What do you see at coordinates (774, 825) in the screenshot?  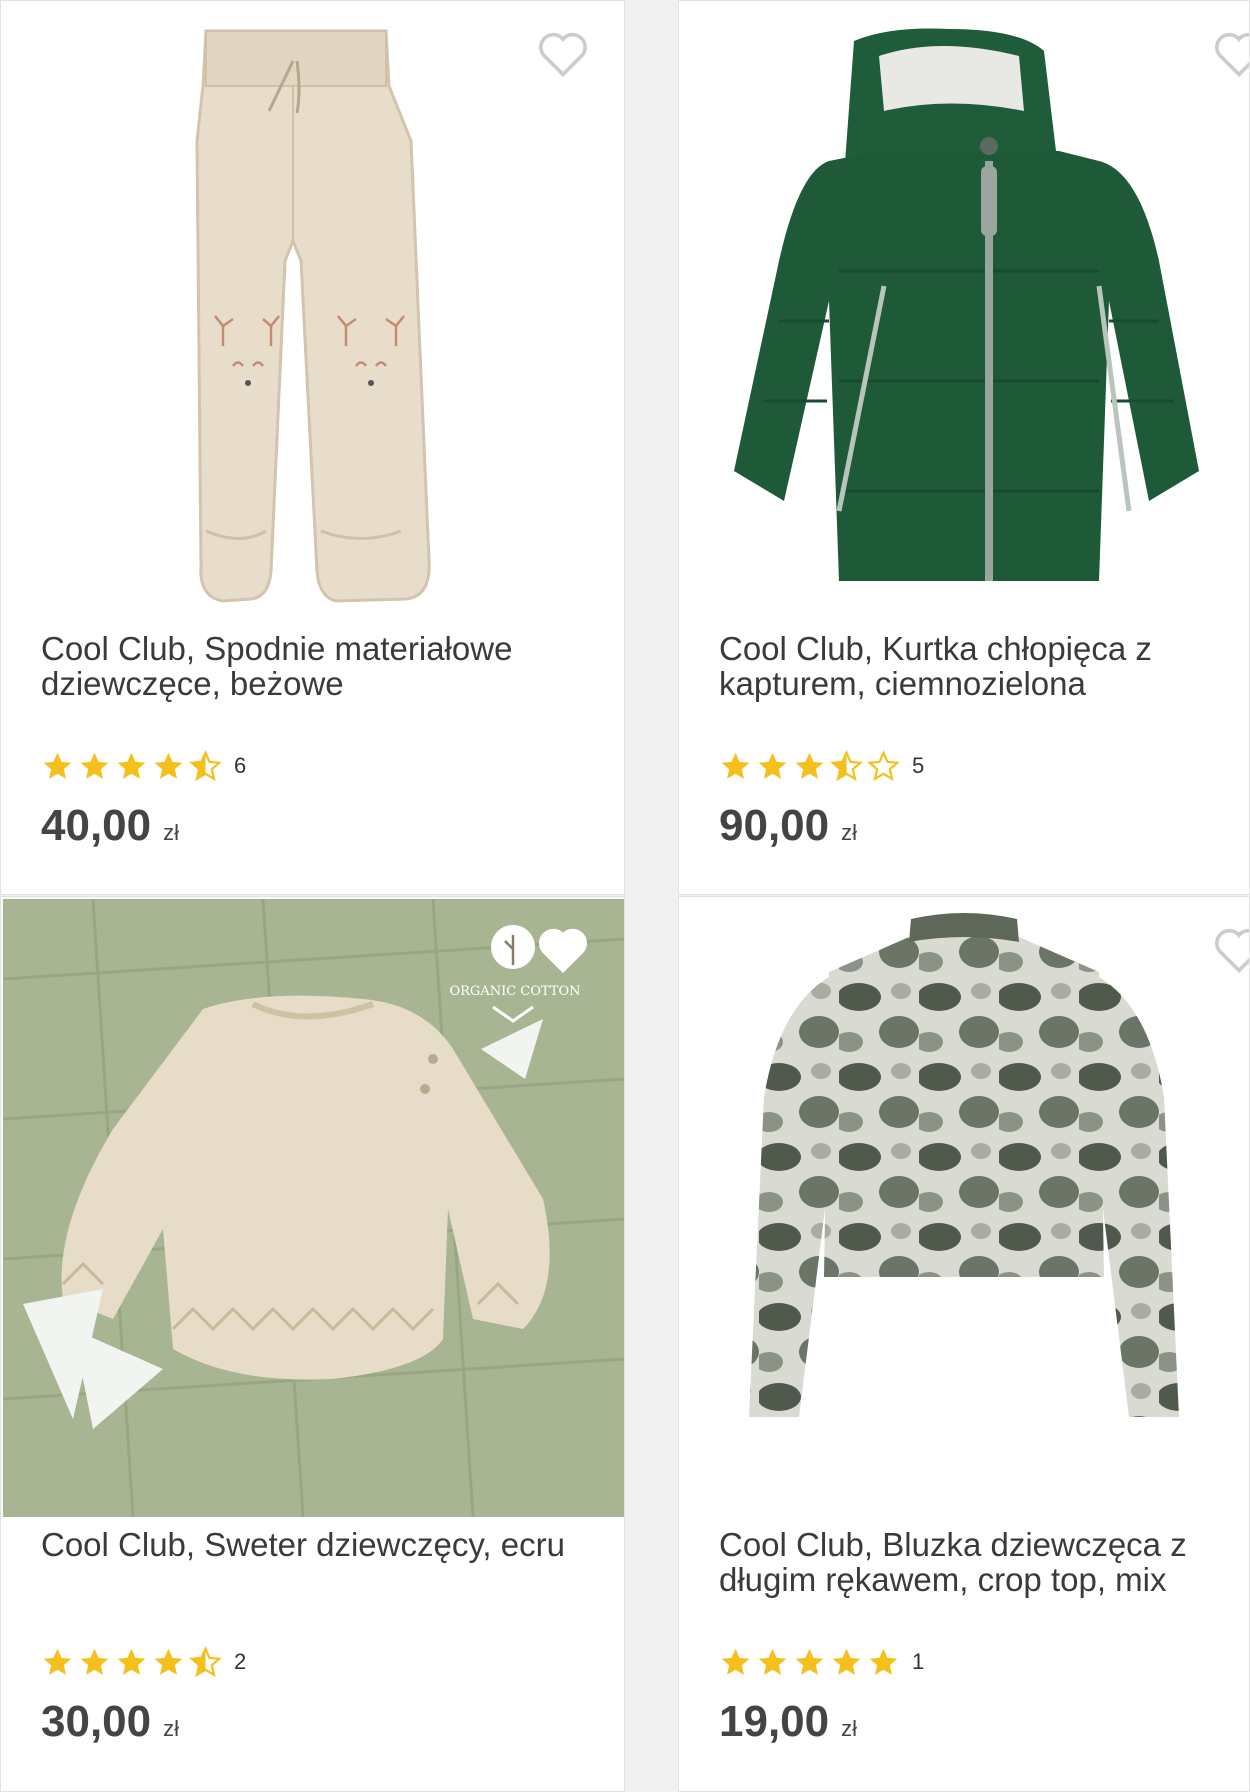 I see `price-value: 90,00` at bounding box center [774, 825].